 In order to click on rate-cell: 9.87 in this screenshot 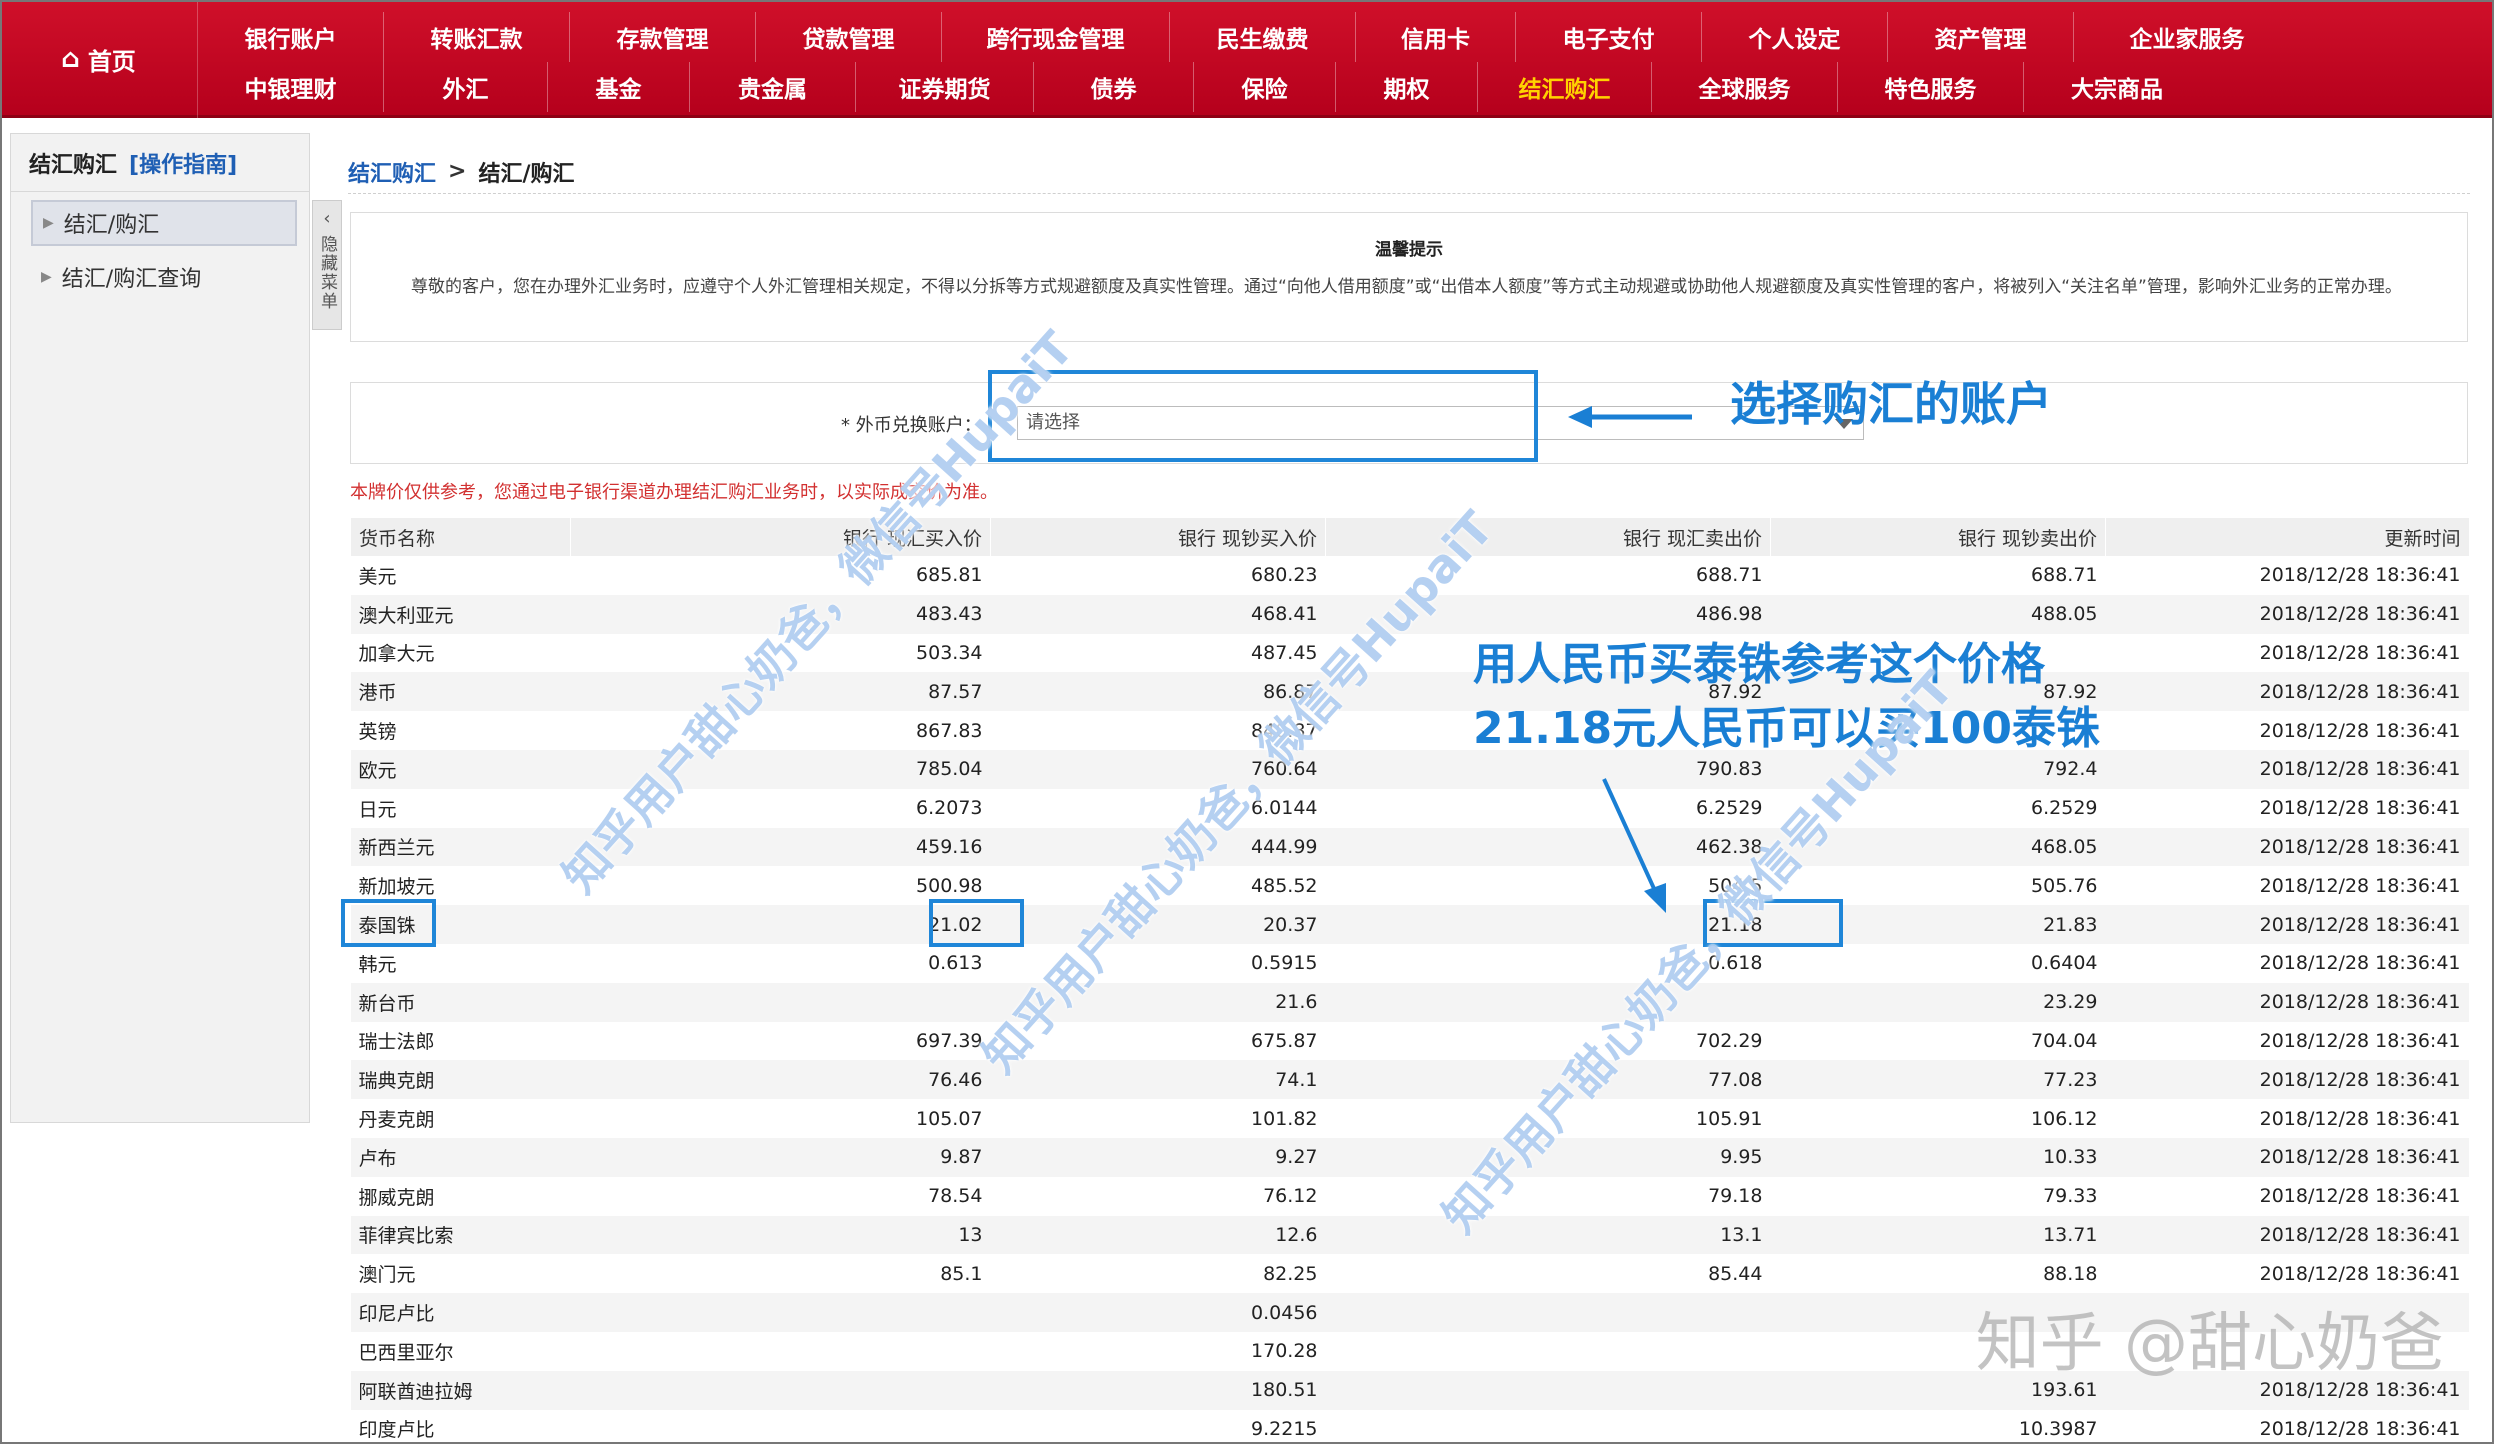, I will do `click(780, 1157)`.